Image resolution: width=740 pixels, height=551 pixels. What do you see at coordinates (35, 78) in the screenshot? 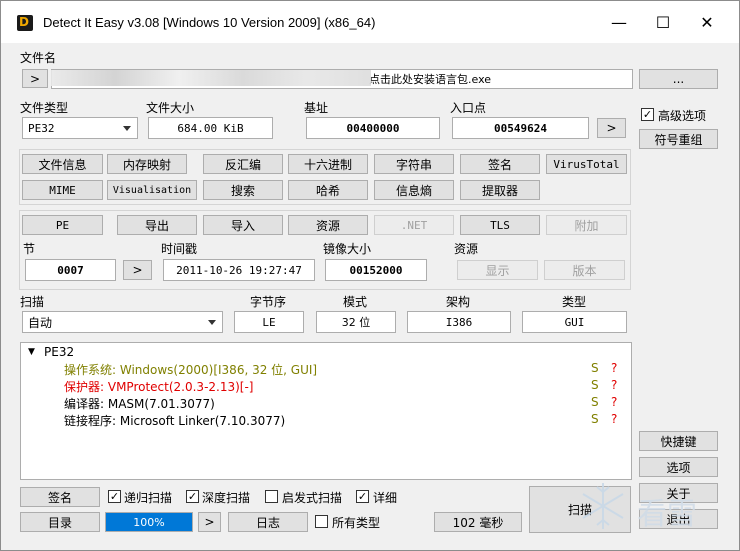
I see `file-history-button: >` at bounding box center [35, 78].